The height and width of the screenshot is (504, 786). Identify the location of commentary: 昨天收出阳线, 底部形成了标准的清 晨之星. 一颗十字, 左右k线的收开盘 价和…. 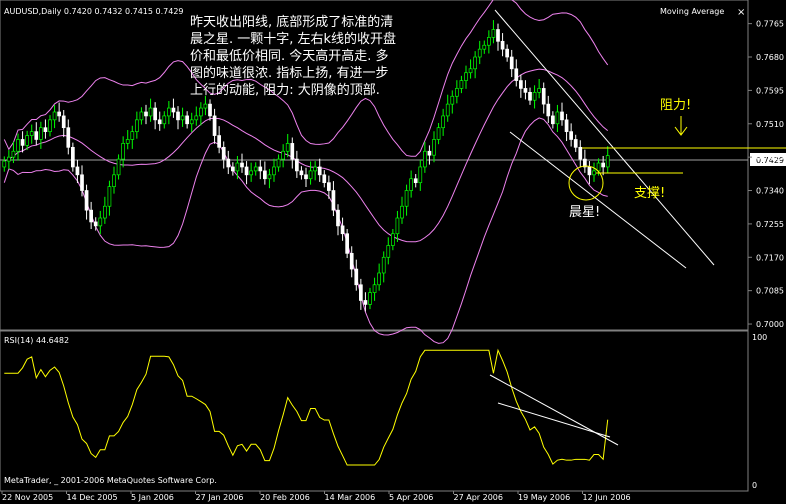
(293, 56).